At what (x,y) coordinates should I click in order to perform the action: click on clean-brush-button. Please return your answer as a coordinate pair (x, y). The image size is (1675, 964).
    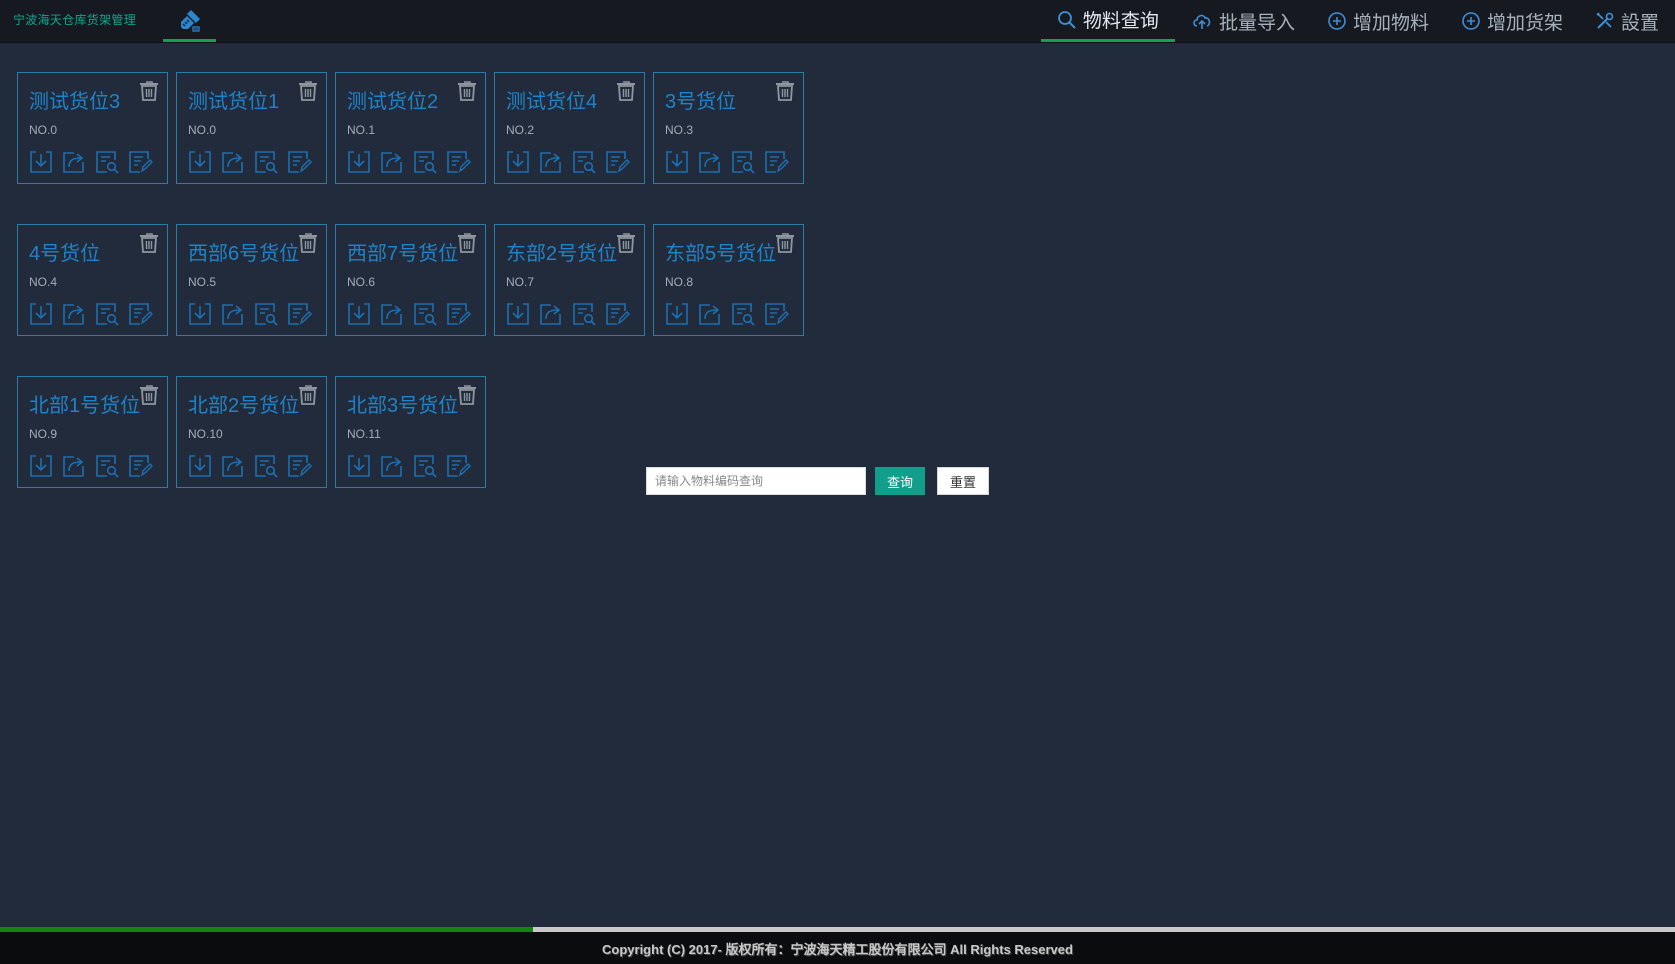
    Looking at the image, I should click on (189, 21).